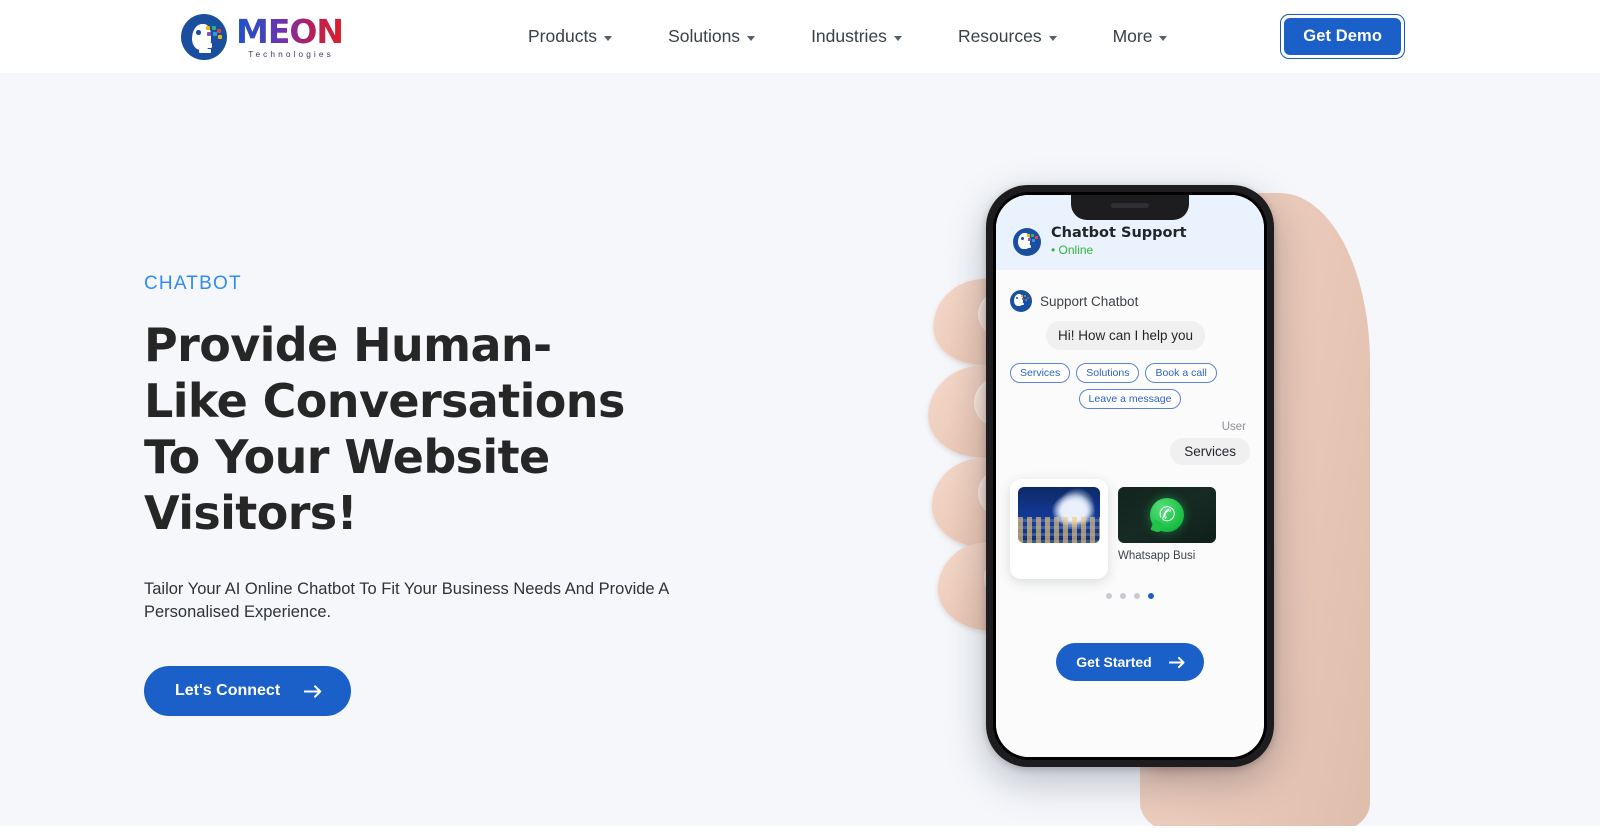  I want to click on get-started-wrapper: Get Started, so click(1130, 662).